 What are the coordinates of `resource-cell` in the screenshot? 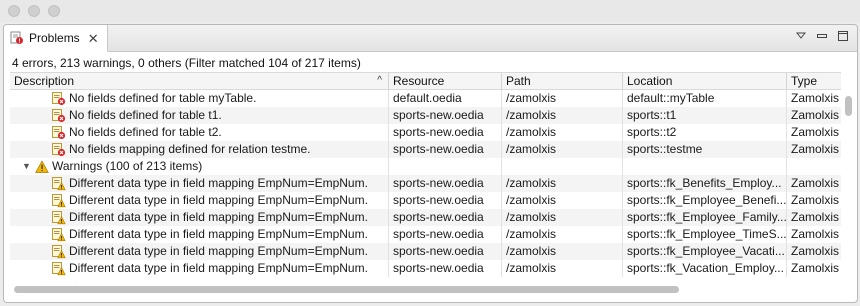 It's located at (445, 166).